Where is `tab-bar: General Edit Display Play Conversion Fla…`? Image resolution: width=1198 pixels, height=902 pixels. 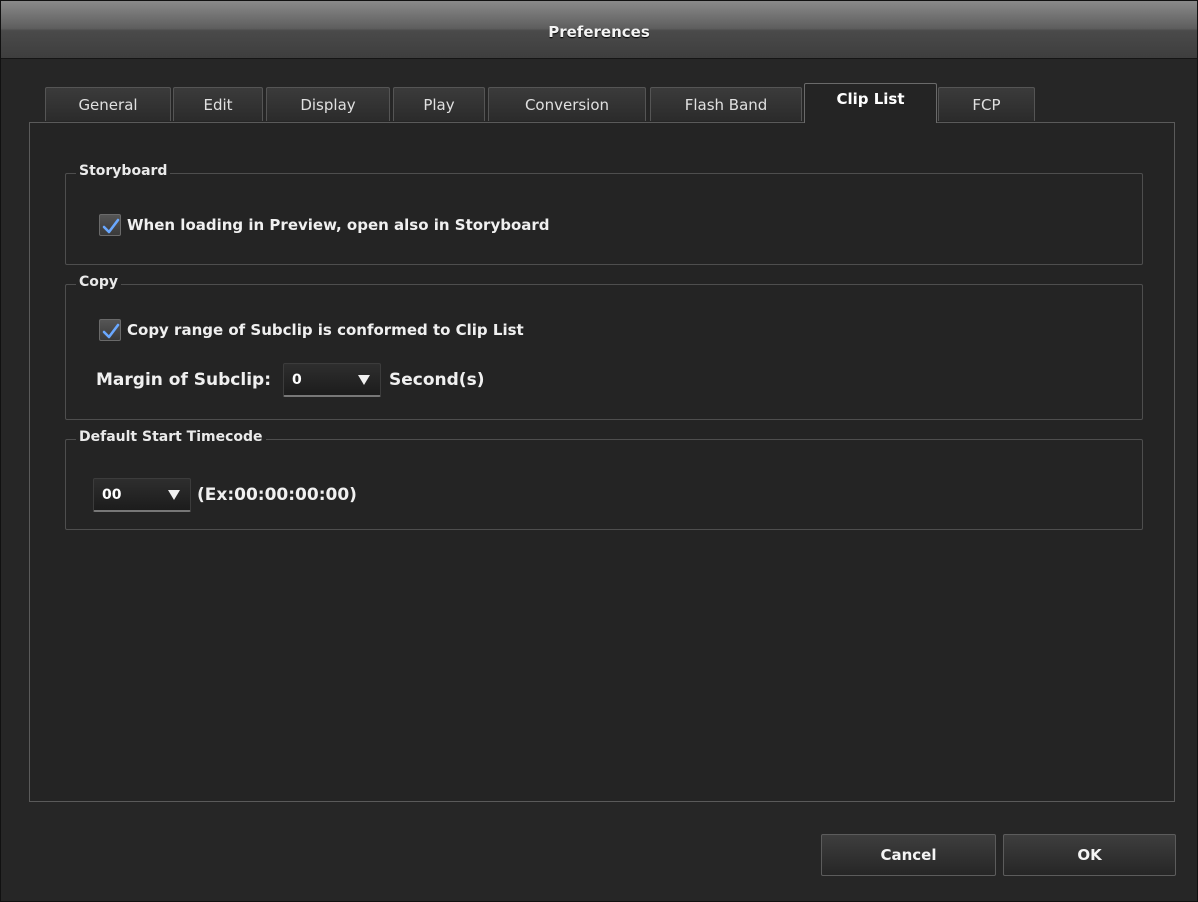
tab-bar: General Edit Display Play Conversion Fla… is located at coordinates (599, 91).